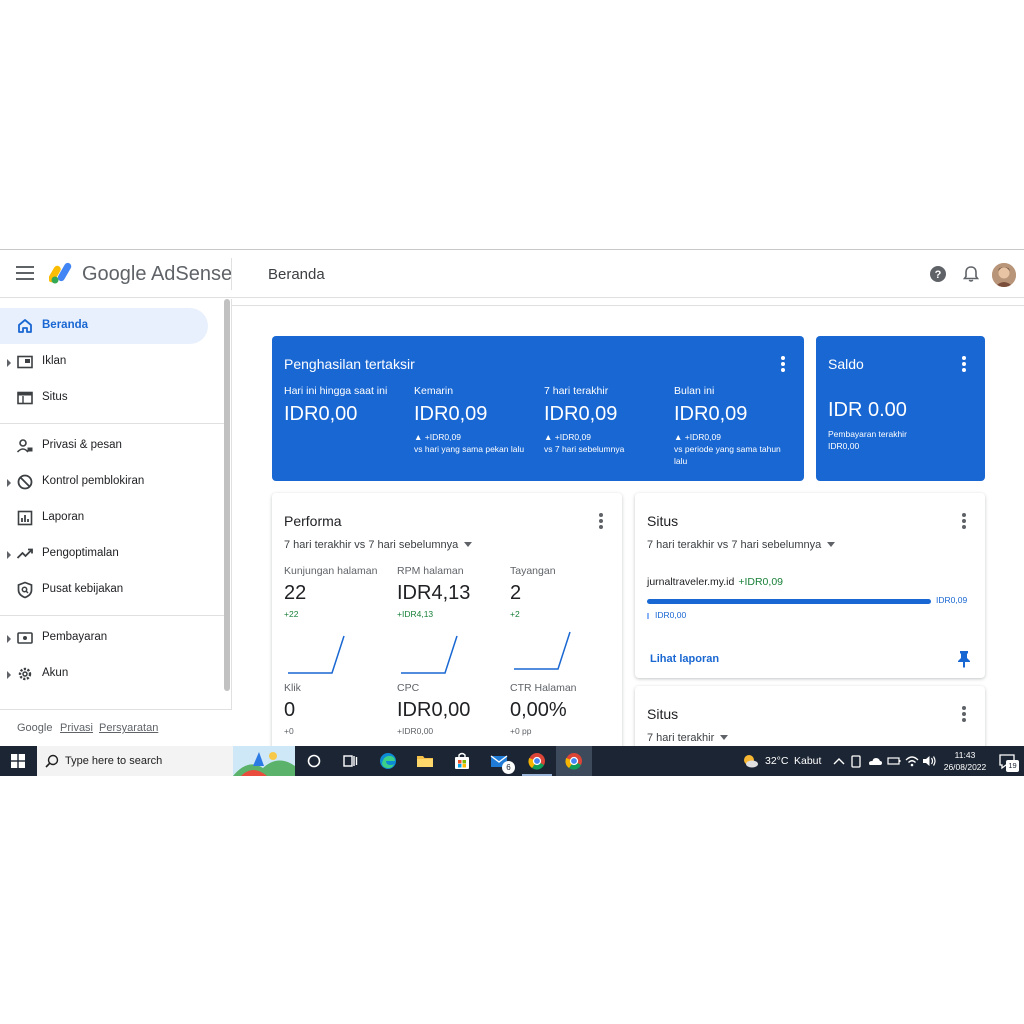 Image resolution: width=1024 pixels, height=1024 pixels. Describe the element at coordinates (388, 761) in the screenshot. I see `edge-browser-icon` at that location.